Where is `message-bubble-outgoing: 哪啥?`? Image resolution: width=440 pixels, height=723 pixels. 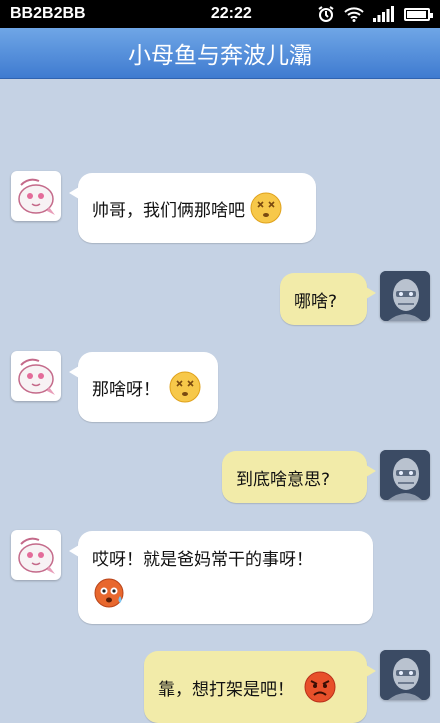 message-bubble-outgoing: 哪啥? is located at coordinates (328, 299).